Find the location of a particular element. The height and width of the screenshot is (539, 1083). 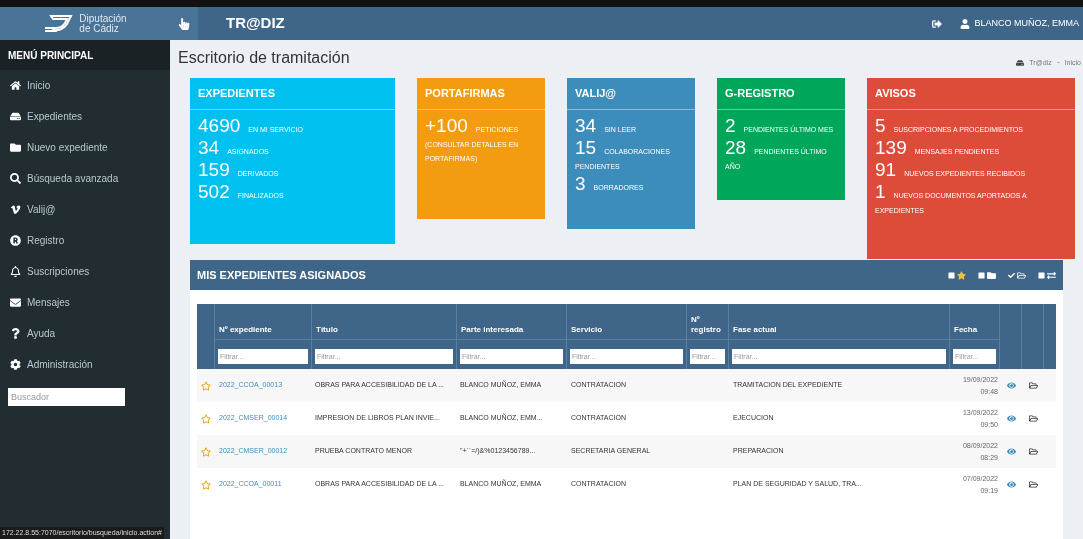

gear-icon is located at coordinates (15, 364).